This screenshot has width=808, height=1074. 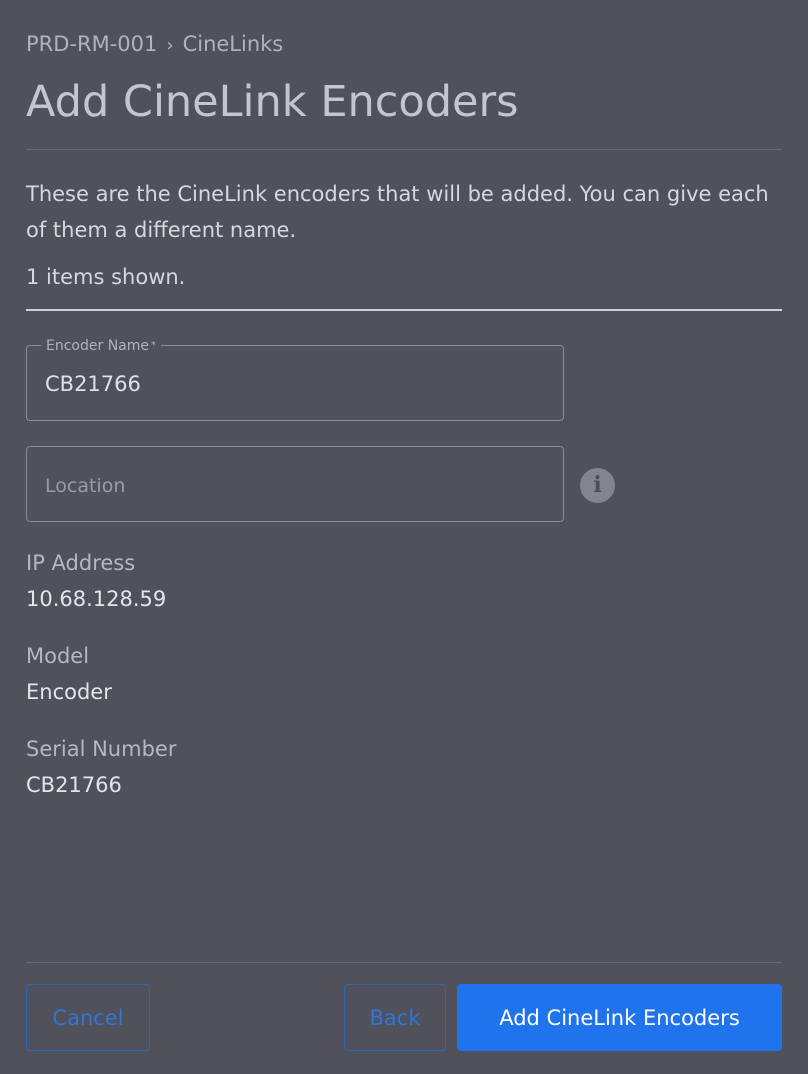 I want to click on breadcrumb-item-room: PRD-RM-001, so click(x=91, y=44).